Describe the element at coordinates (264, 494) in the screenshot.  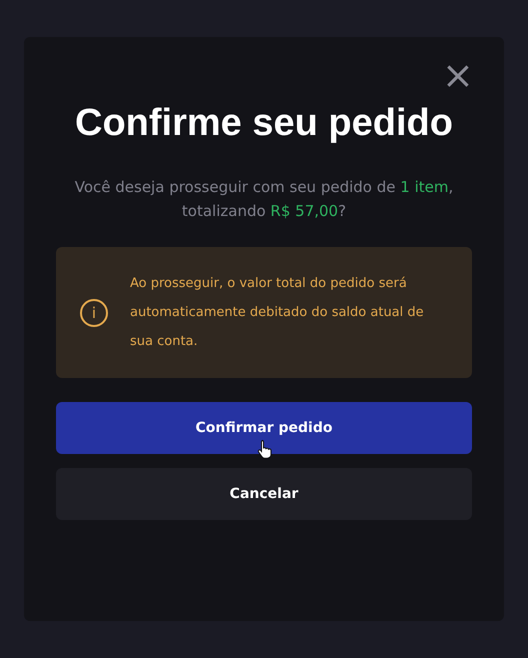
I see `cancel-button: Cancelar` at that location.